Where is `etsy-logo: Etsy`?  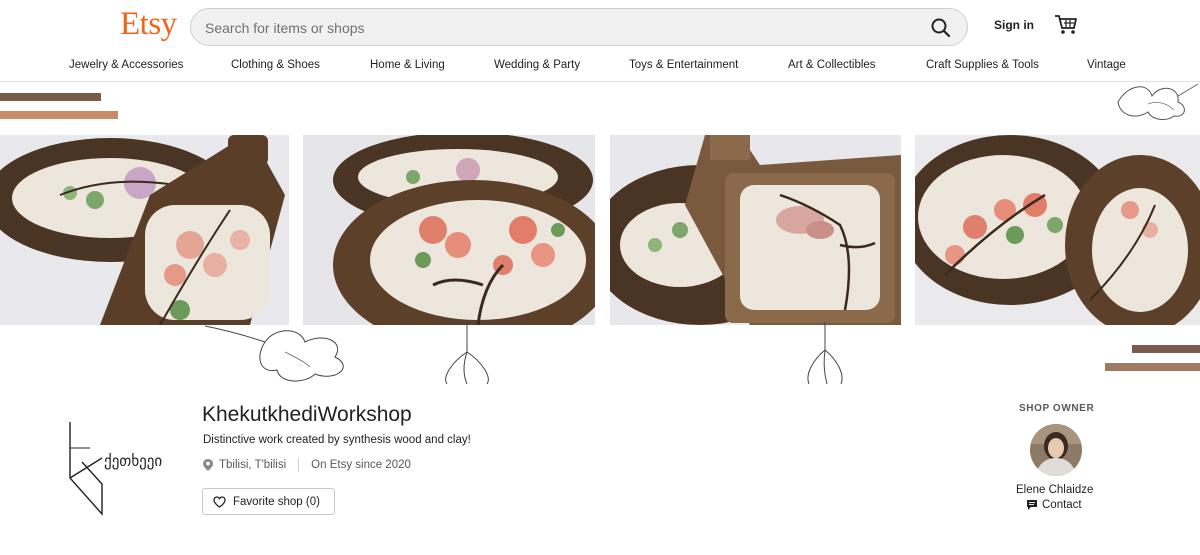
etsy-logo: Etsy is located at coordinates (148, 24).